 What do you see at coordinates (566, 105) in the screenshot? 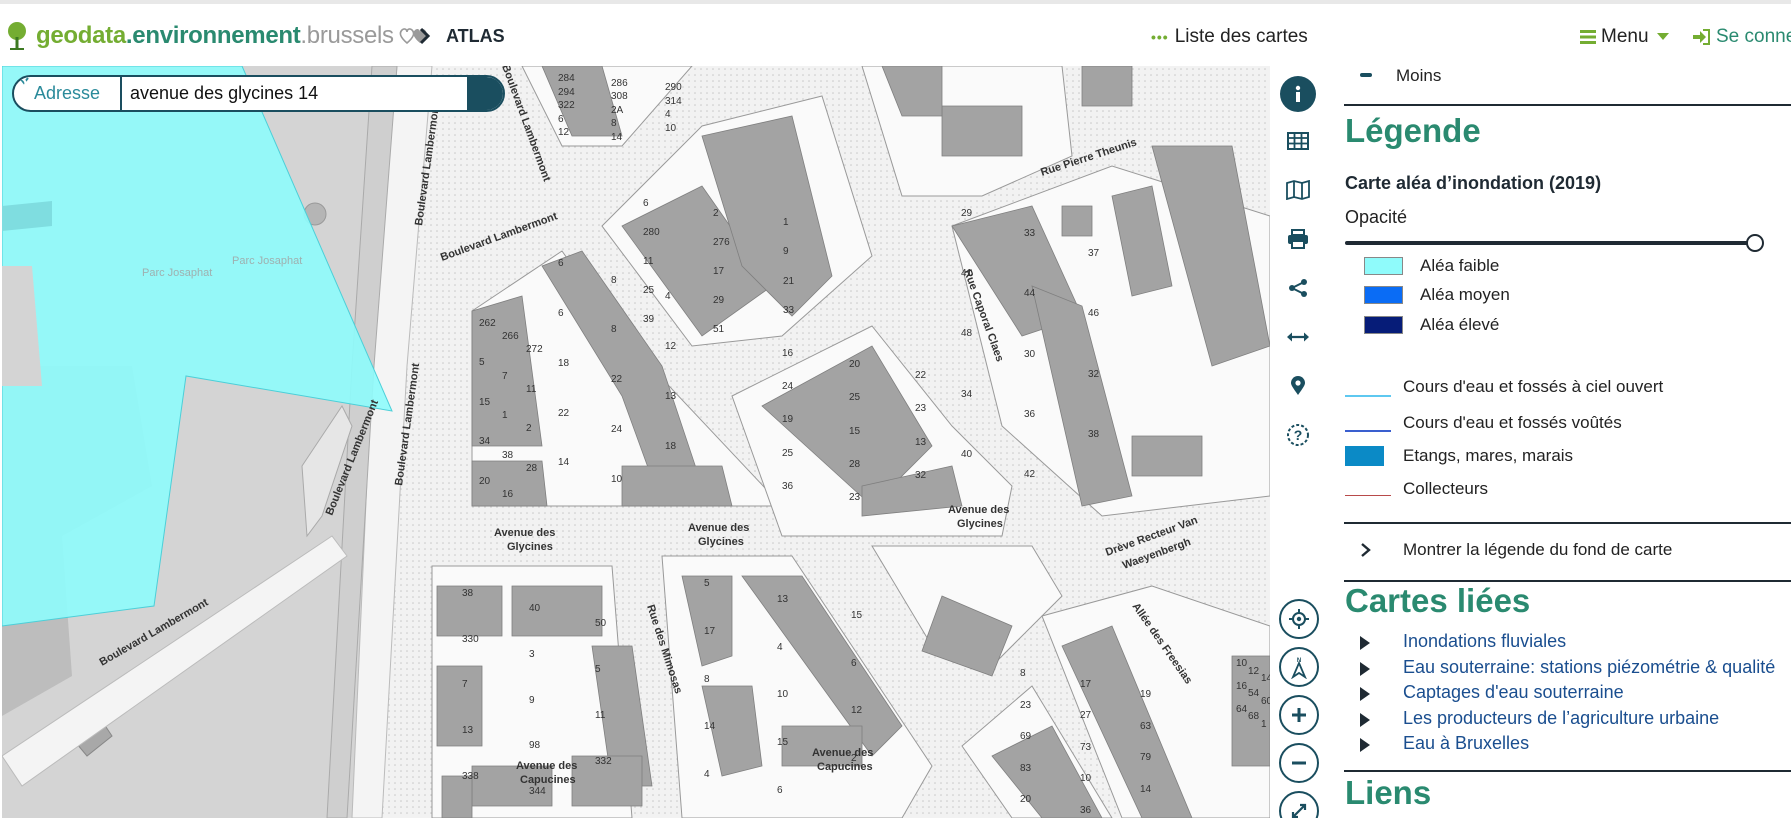
I see `house-number: 322` at bounding box center [566, 105].